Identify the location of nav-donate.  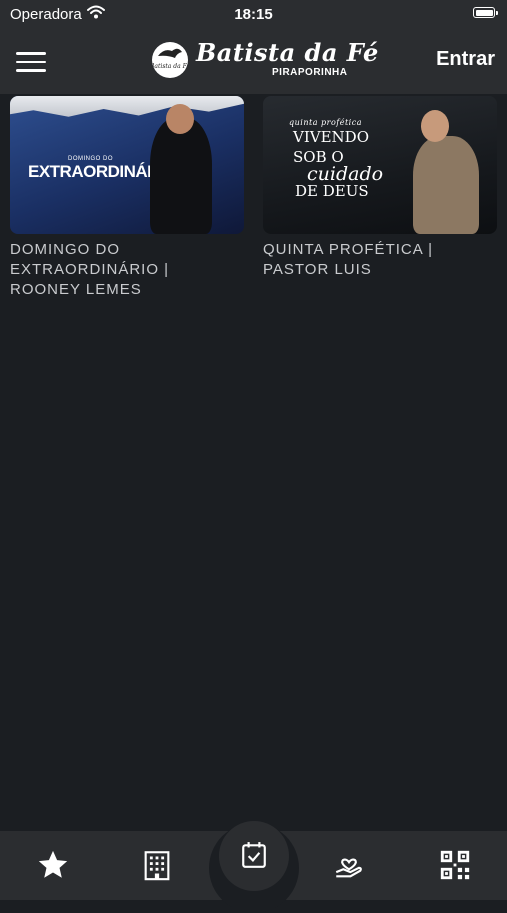
(349, 865).